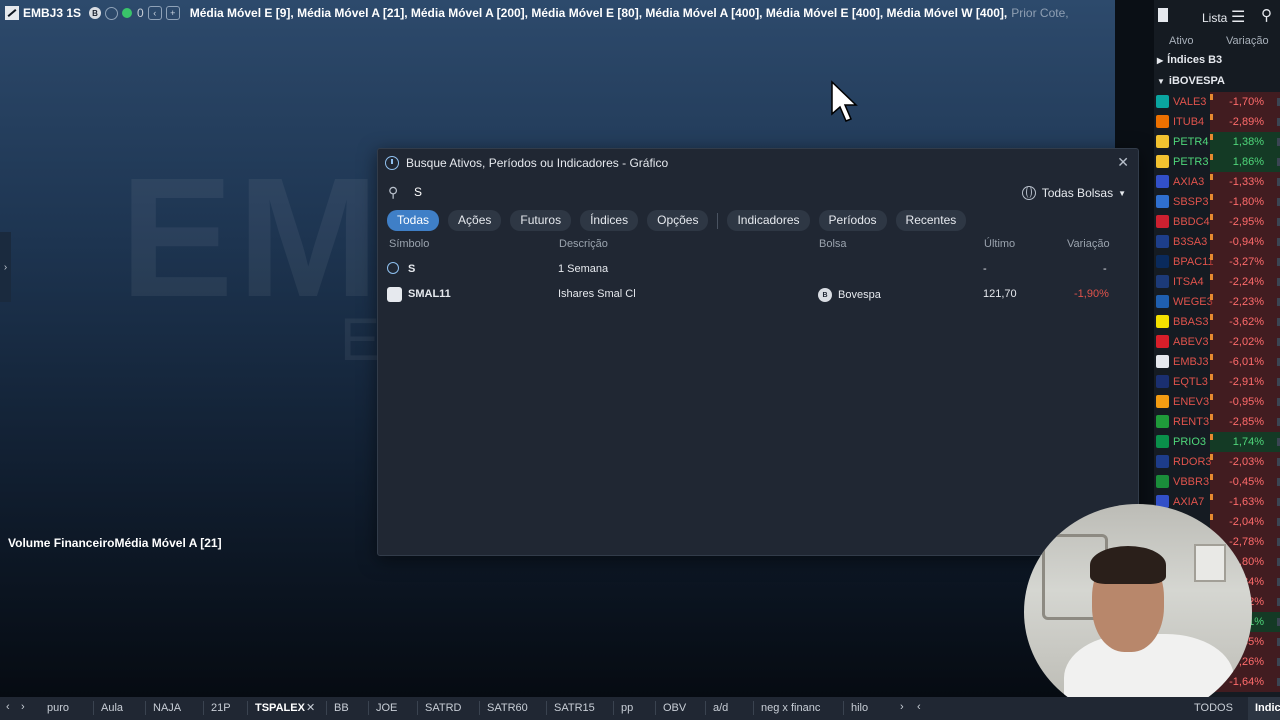 The image size is (1280, 720). Describe the element at coordinates (1217, 402) in the screenshot. I see `watchlist-row: ENEV3 -0,95%` at that location.